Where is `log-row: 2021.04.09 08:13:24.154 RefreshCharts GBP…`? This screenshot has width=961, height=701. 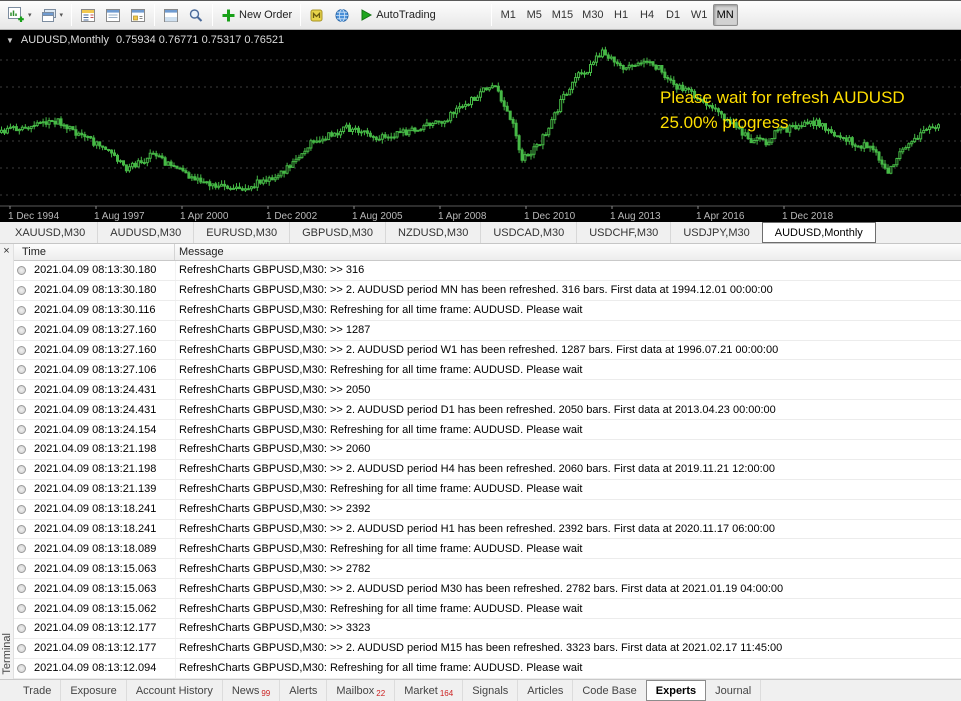
log-row: 2021.04.09 08:13:24.154 RefreshCharts GBP… is located at coordinates (487, 430).